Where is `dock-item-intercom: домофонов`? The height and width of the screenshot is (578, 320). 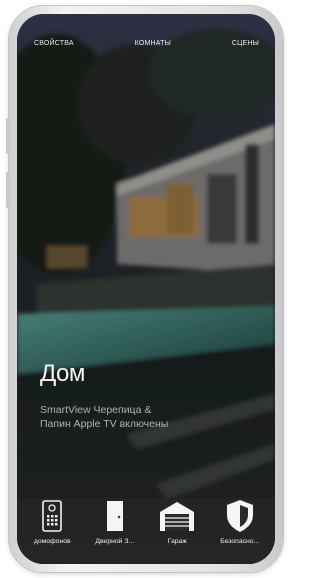
dock-item-intercom: домофонов is located at coordinates (52, 521).